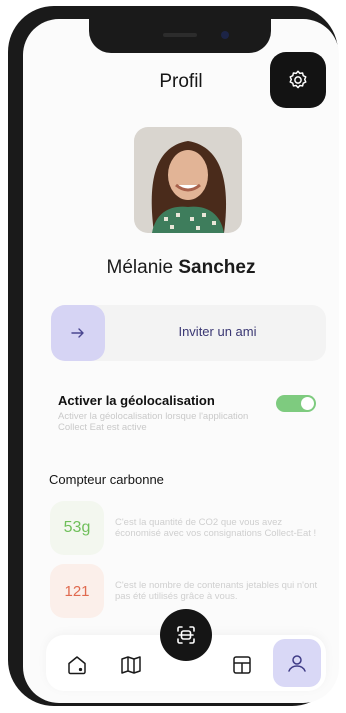 The image size is (346, 713). What do you see at coordinates (225, 35) in the screenshot?
I see `front-camera` at bounding box center [225, 35].